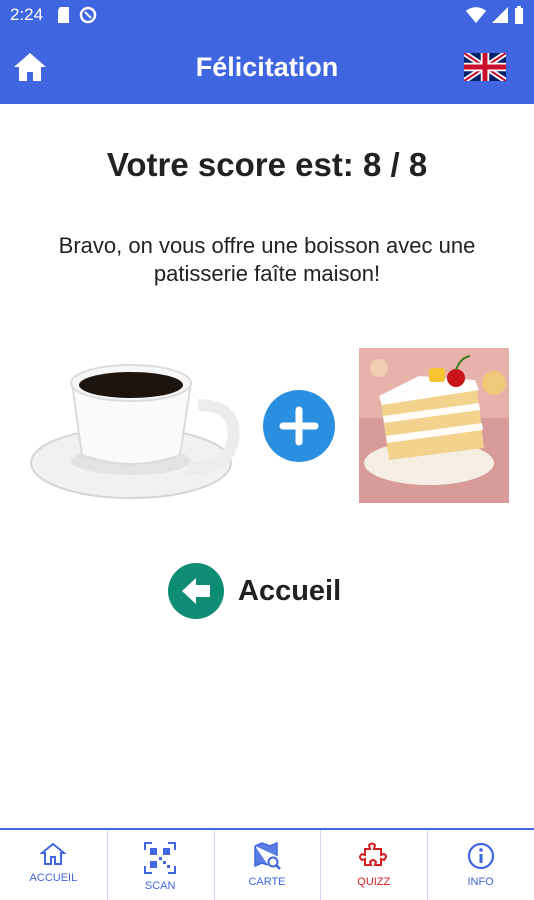 The height and width of the screenshot is (900, 534). What do you see at coordinates (290, 590) in the screenshot?
I see `back-to-home-label: Accueil` at bounding box center [290, 590].